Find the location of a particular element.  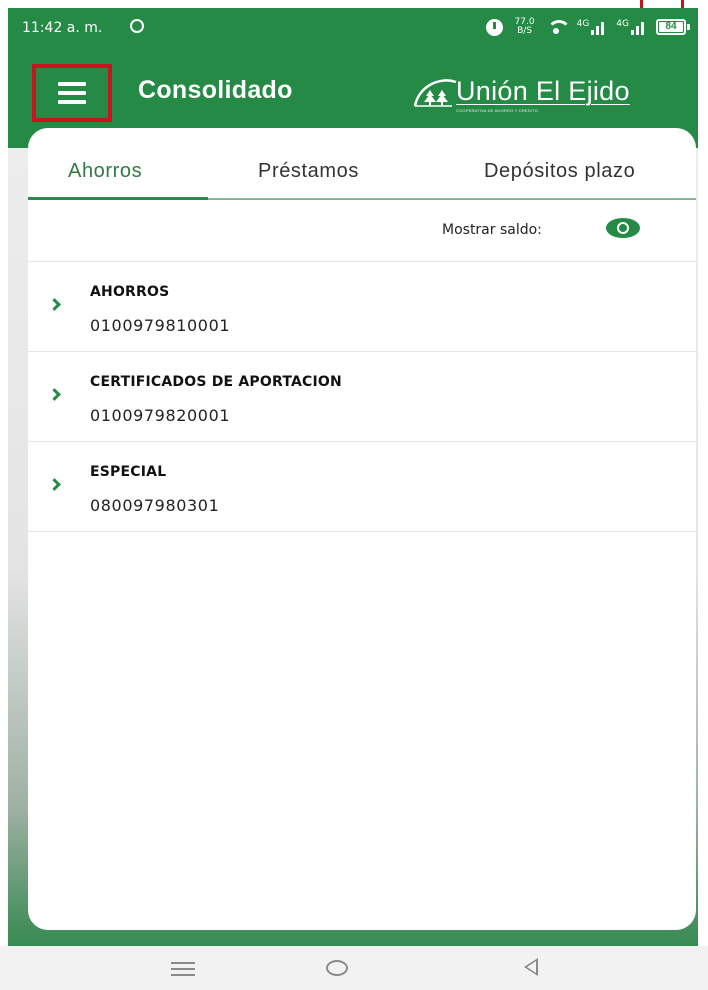

tab-depositos-plazo: Depósitos plazo is located at coordinates (559, 171).